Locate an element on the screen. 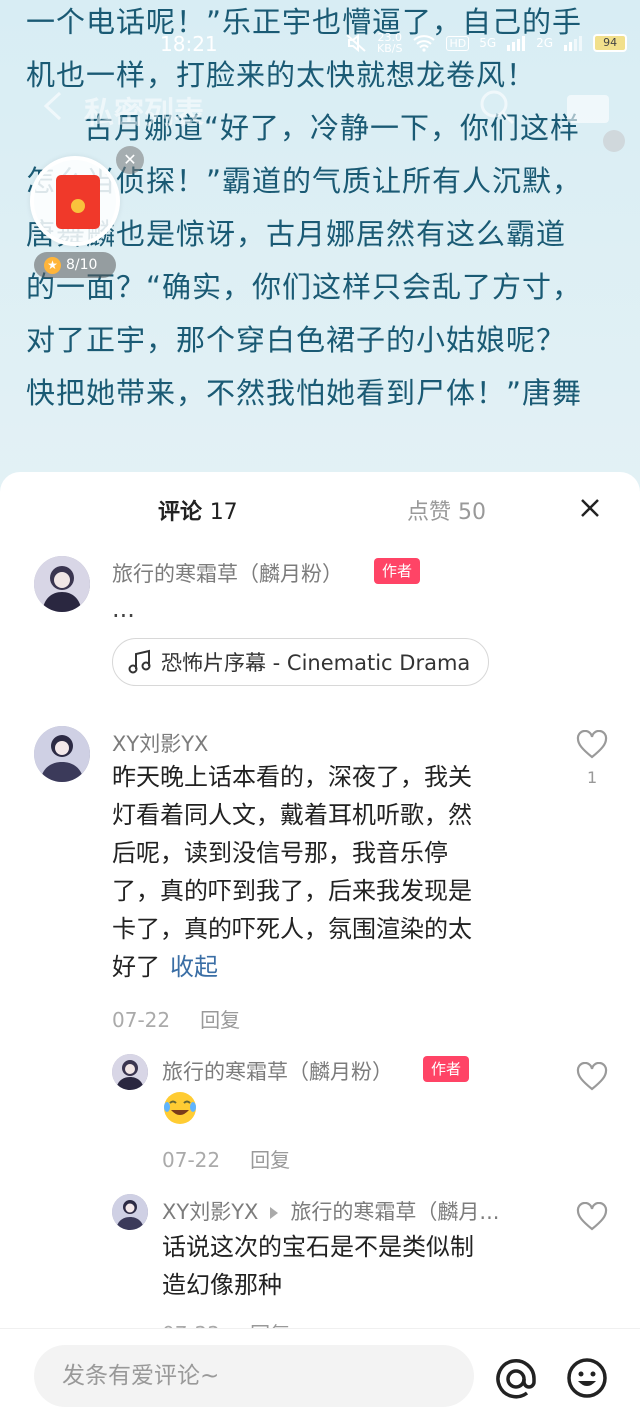  tab-likes: 点赞 50 is located at coordinates (446, 510).